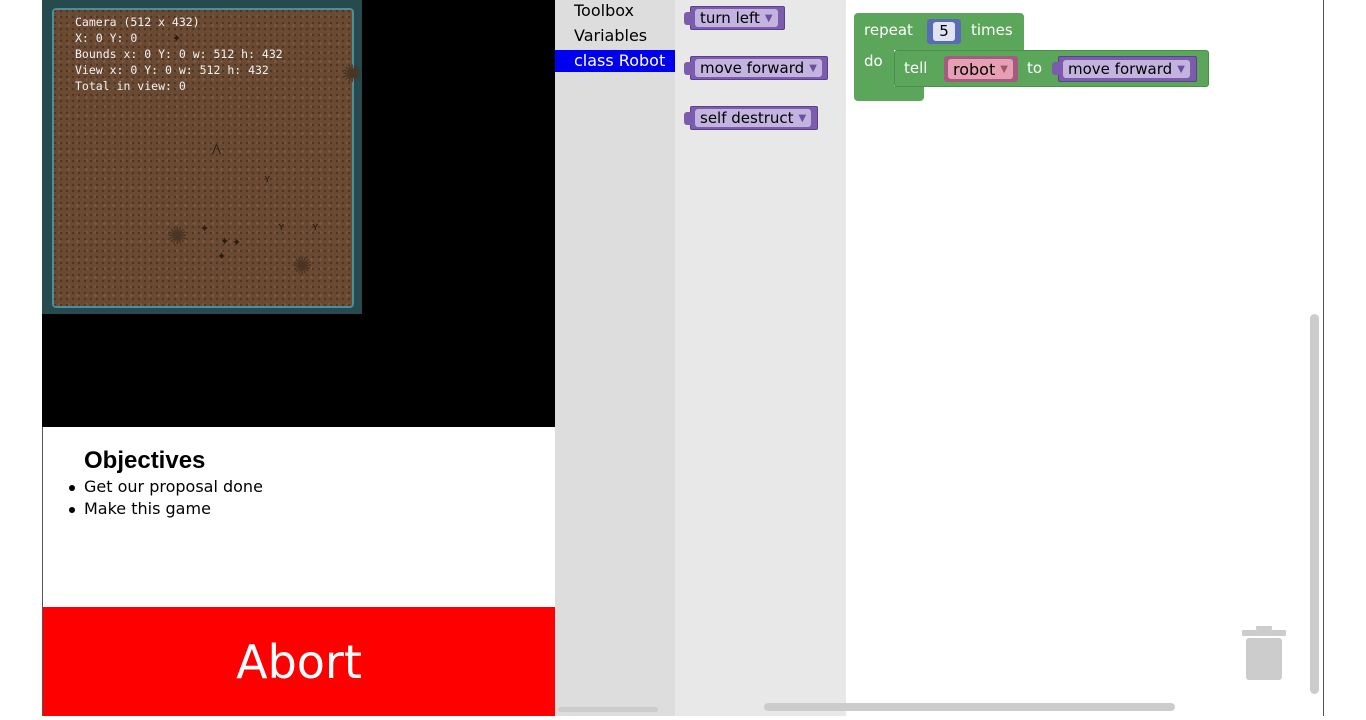 This screenshot has height=720, width=1366. What do you see at coordinates (760, 358) in the screenshot?
I see `block-flyout: turn left ▼ move forward ▼ self destruct ▼` at bounding box center [760, 358].